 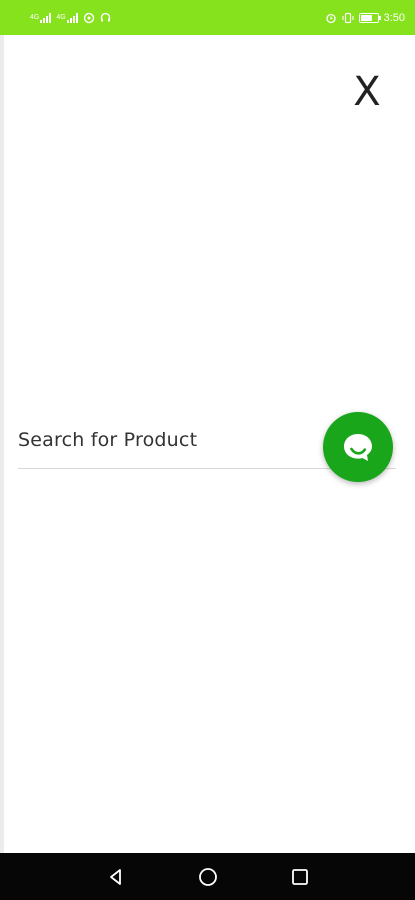 What do you see at coordinates (207, 17) in the screenshot?
I see `status-bar: 4G 4G 3:50` at bounding box center [207, 17].